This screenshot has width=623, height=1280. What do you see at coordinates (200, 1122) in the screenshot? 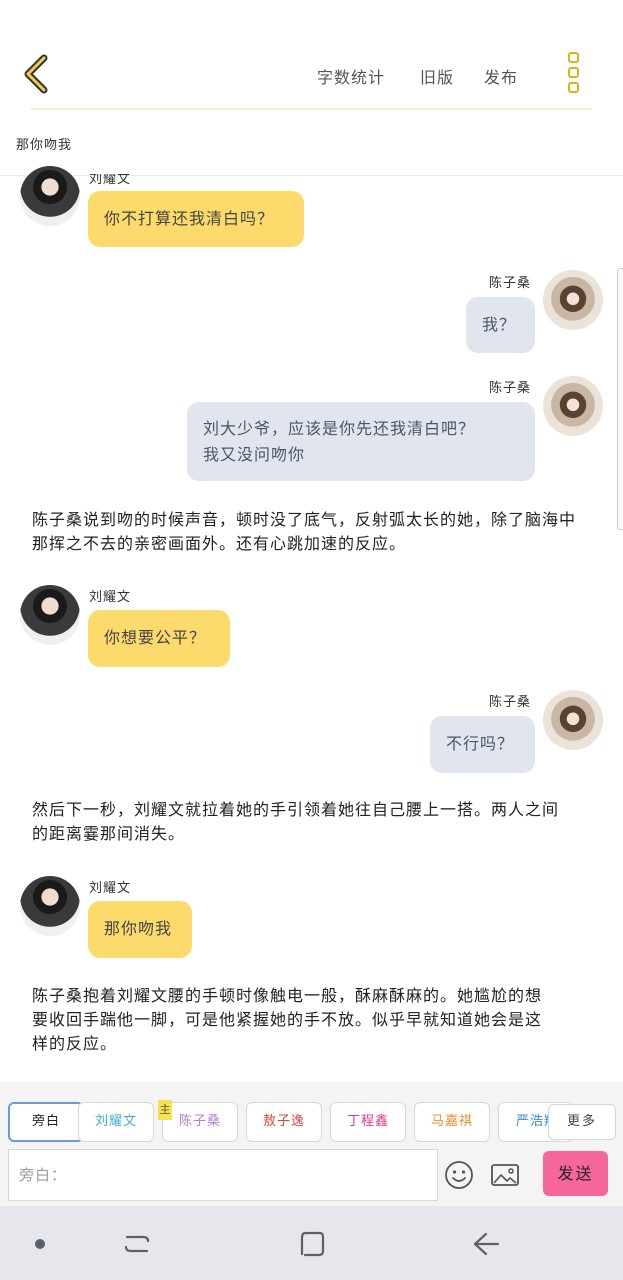
I see `character-chip-chen-zisang: 陈子桑` at bounding box center [200, 1122].